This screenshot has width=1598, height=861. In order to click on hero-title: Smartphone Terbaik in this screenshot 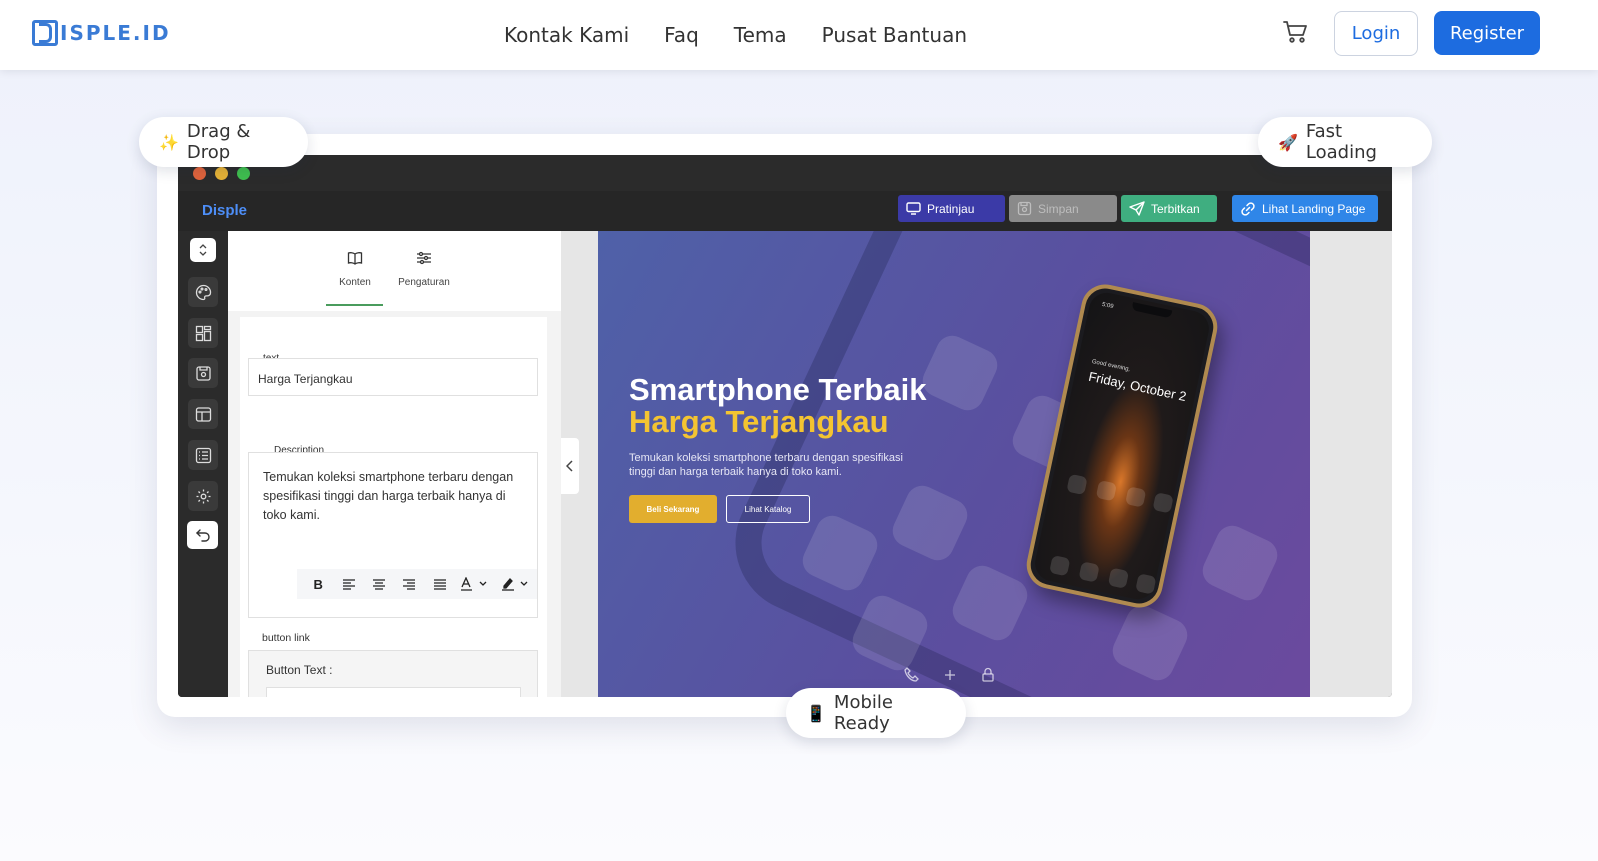, I will do `click(778, 389)`.